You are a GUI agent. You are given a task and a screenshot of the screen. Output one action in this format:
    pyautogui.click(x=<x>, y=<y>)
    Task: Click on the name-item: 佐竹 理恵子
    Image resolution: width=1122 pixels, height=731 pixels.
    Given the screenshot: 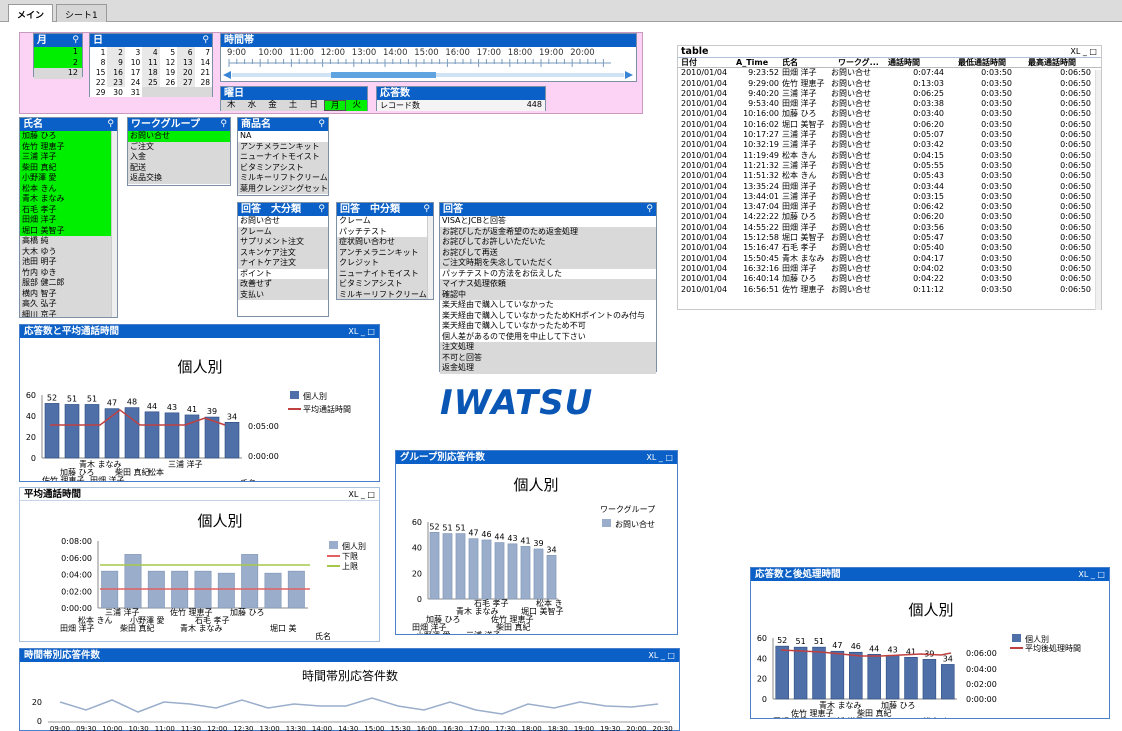 What is the action you would take?
    pyautogui.click(x=68, y=146)
    